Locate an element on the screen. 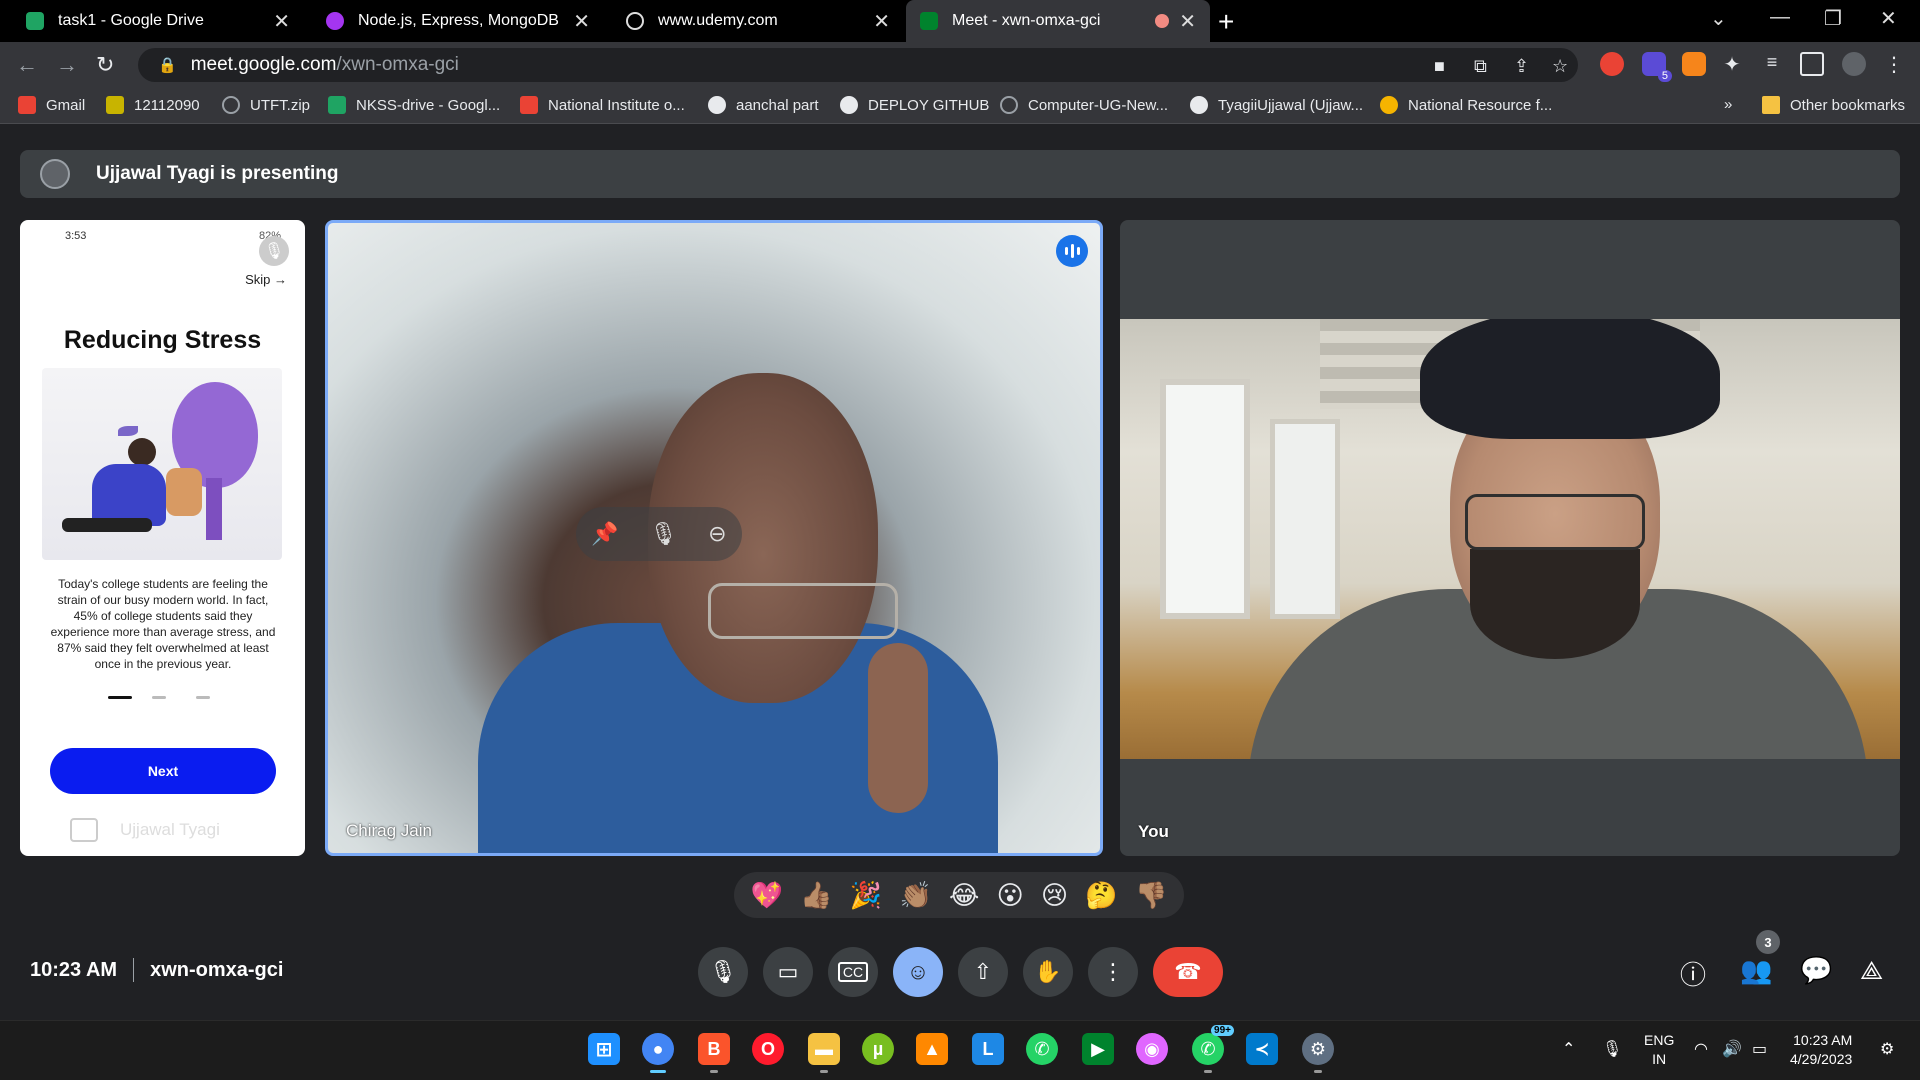 This screenshot has width=1920, height=1080. people-icon: 👥 is located at coordinates (1756, 970).